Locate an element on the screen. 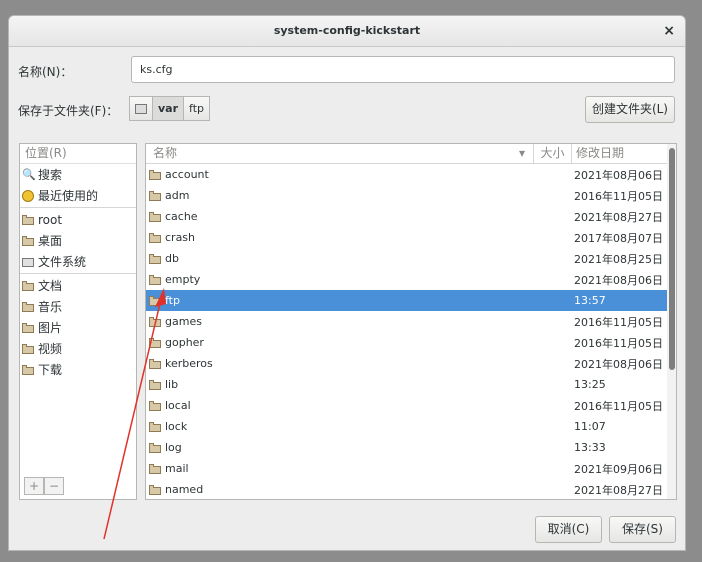 The width and height of the screenshot is (702, 562). file-name-cell: empty is located at coordinates (339, 279).